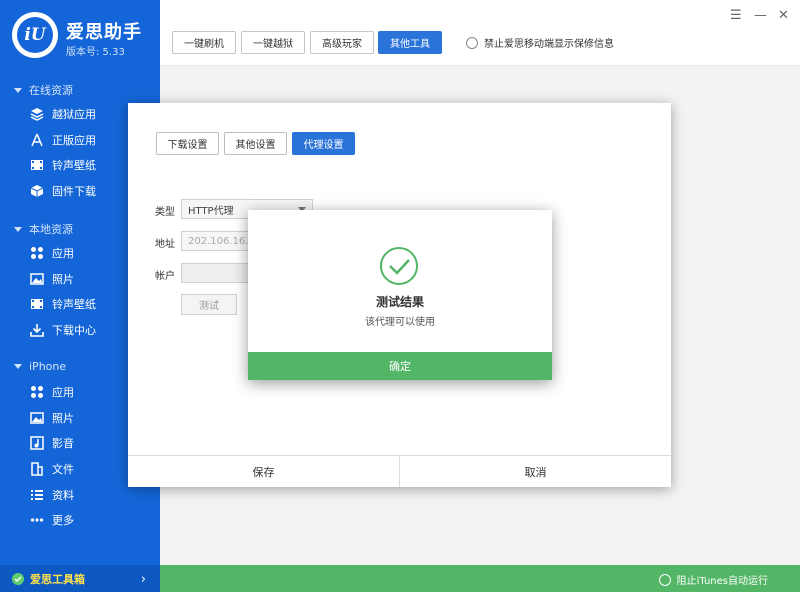 The height and width of the screenshot is (592, 800). What do you see at coordinates (18, 578) in the screenshot?
I see `check-circle-icon` at bounding box center [18, 578].